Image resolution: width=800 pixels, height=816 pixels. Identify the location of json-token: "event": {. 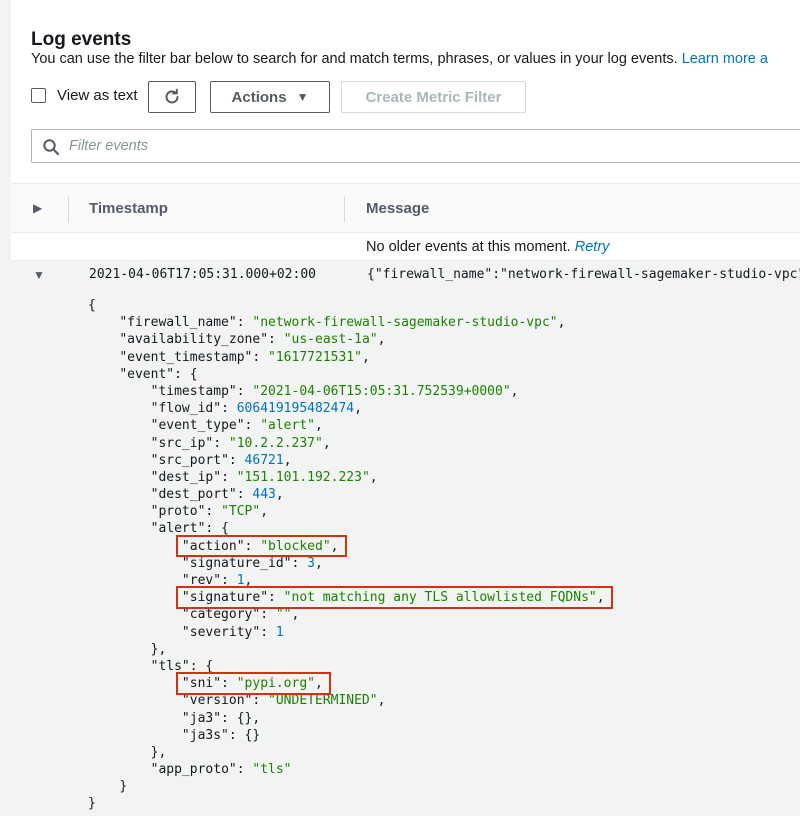
(158, 374).